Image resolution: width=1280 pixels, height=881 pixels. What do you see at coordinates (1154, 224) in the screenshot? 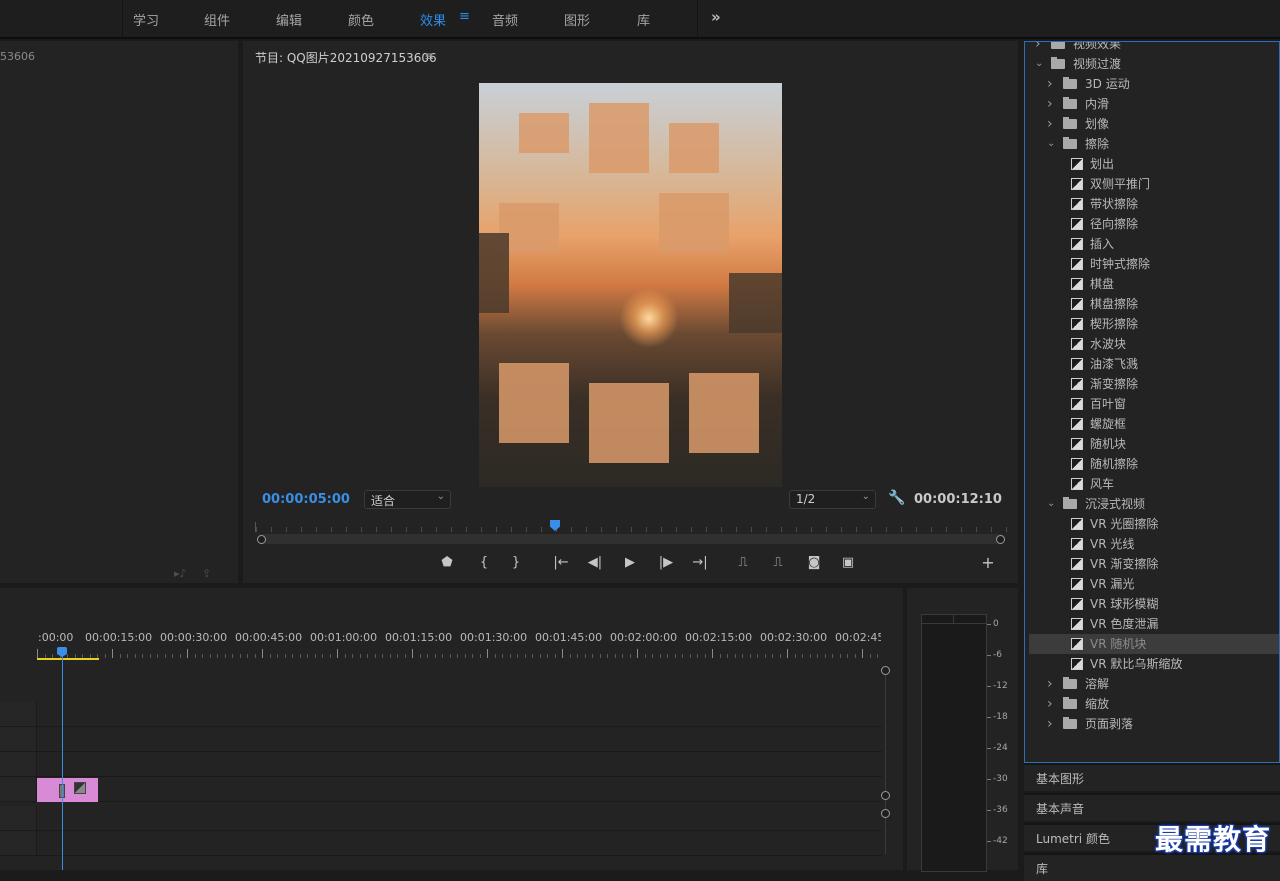
I see `effect-item: 径向擦除` at bounding box center [1154, 224].